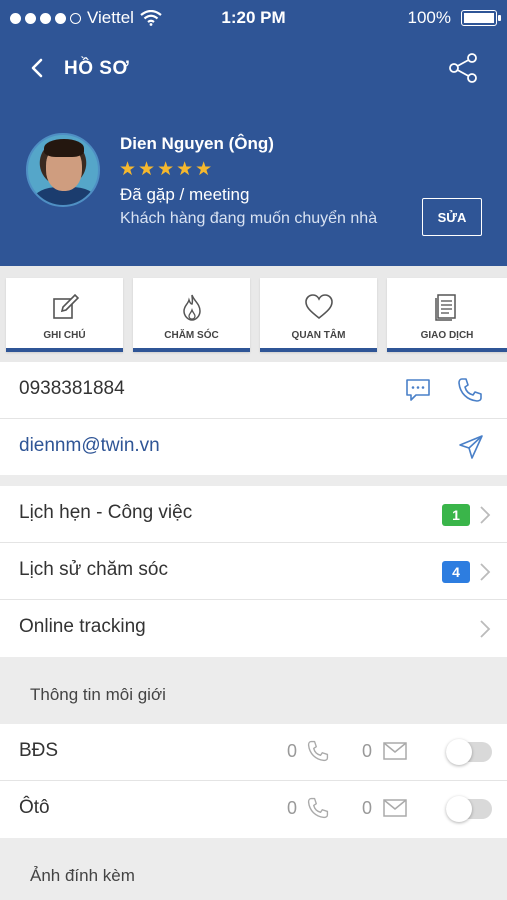 The image size is (507, 900). What do you see at coordinates (429, 17) in the screenshot?
I see `battery-percent: 100%` at bounding box center [429, 17].